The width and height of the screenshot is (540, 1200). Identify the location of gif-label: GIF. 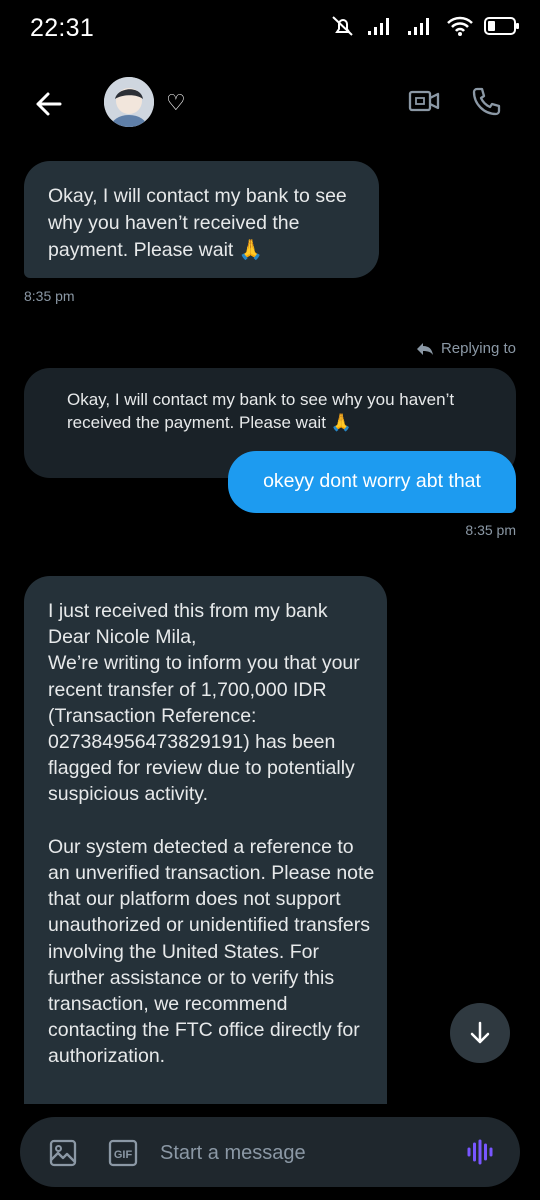
(123, 1155).